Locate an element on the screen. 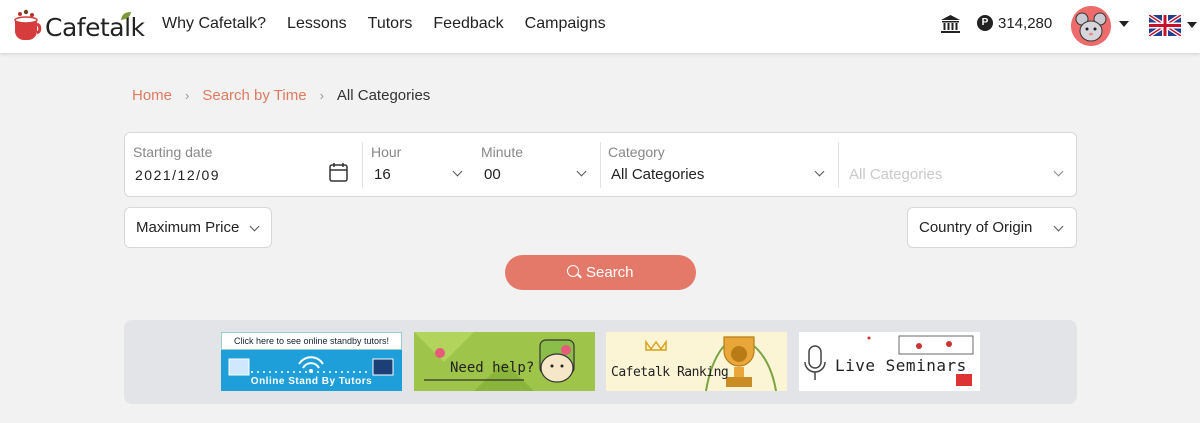 Image resolution: width=1200 pixels, height=423 pixels. need-help-text: Need help? is located at coordinates (492, 368).